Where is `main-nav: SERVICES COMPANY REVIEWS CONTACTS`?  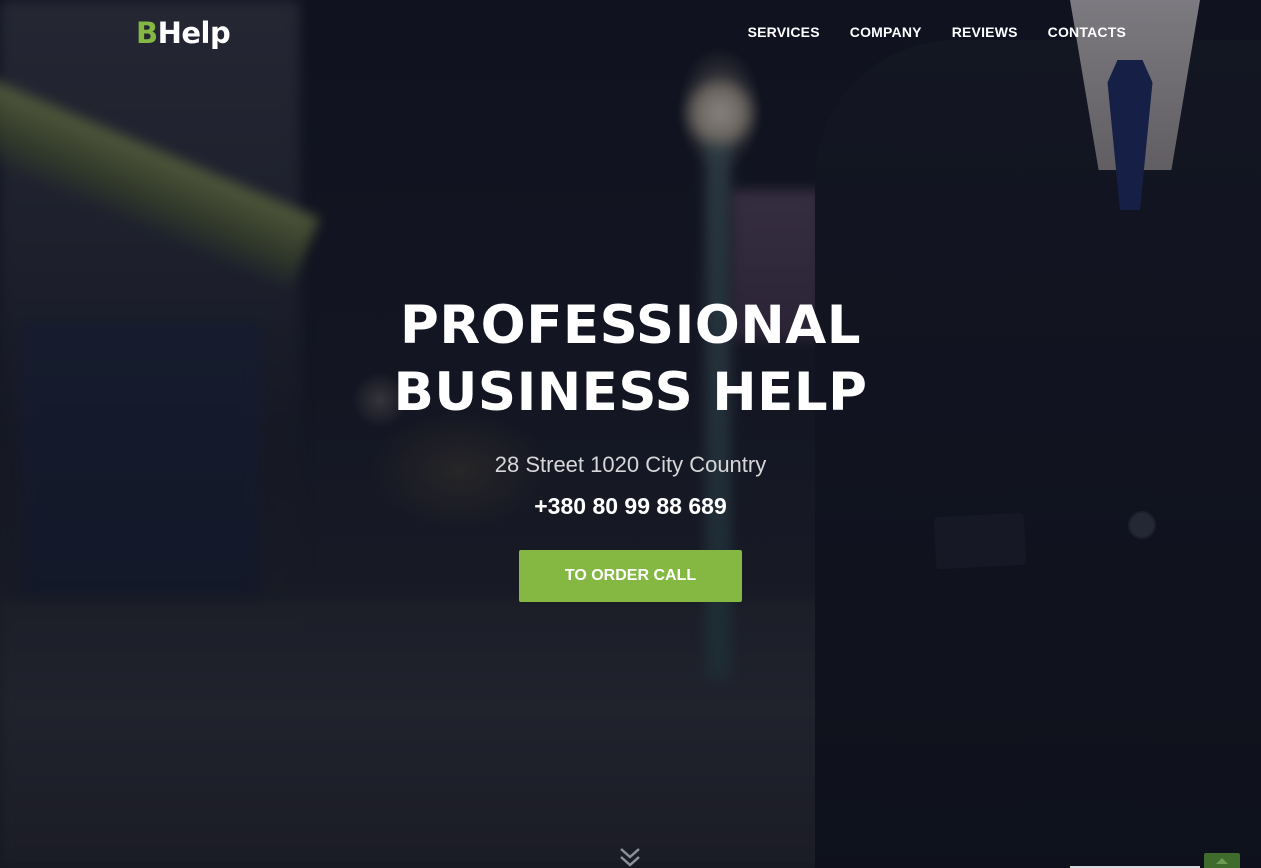 main-nav: SERVICES COMPANY REVIEWS CONTACTS is located at coordinates (937, 32).